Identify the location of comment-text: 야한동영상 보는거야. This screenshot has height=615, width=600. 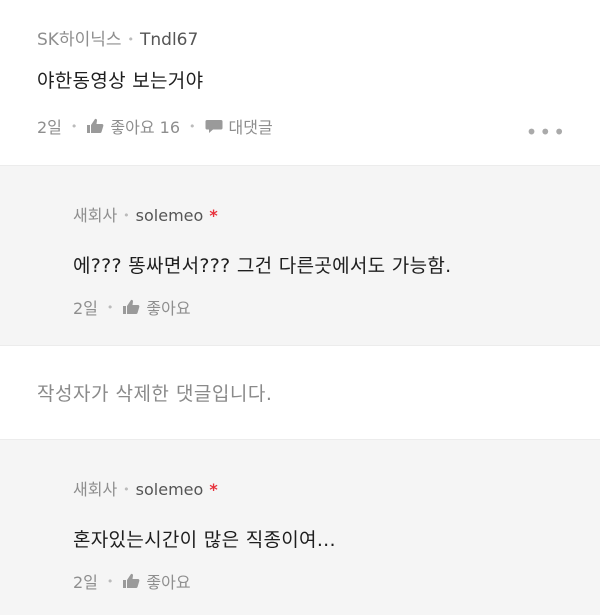
(120, 81).